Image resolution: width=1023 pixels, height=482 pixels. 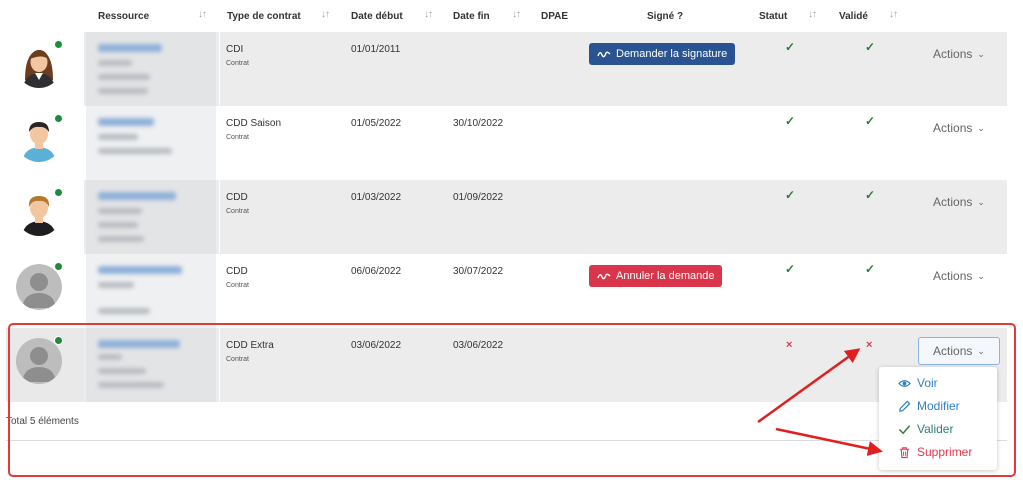 I want to click on end-date: 01/09/2022, so click(x=478, y=197).